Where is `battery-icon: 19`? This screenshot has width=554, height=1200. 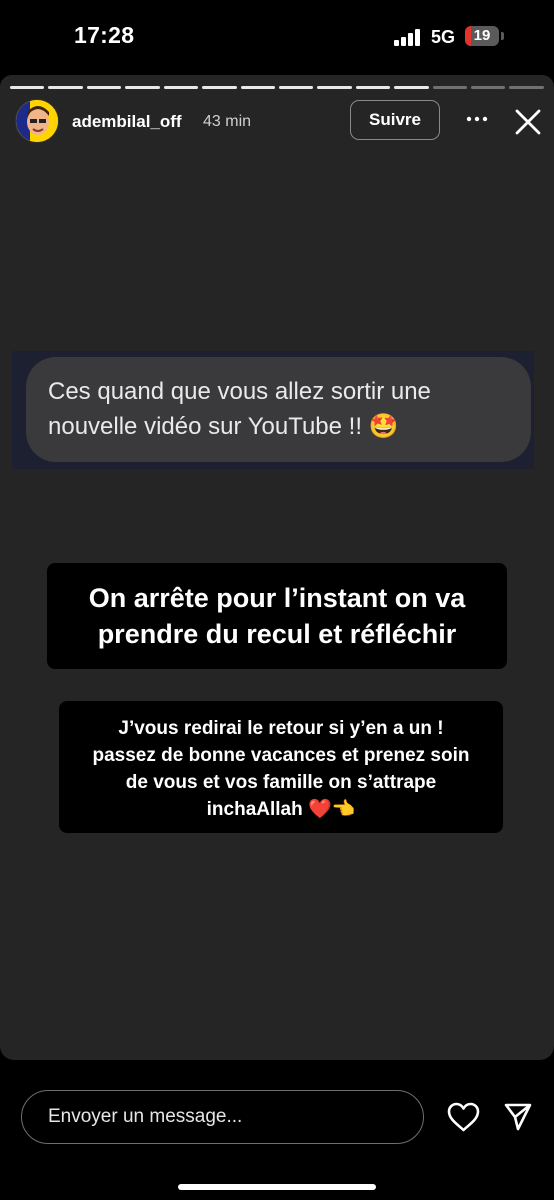
battery-icon: 19 is located at coordinates (482, 36).